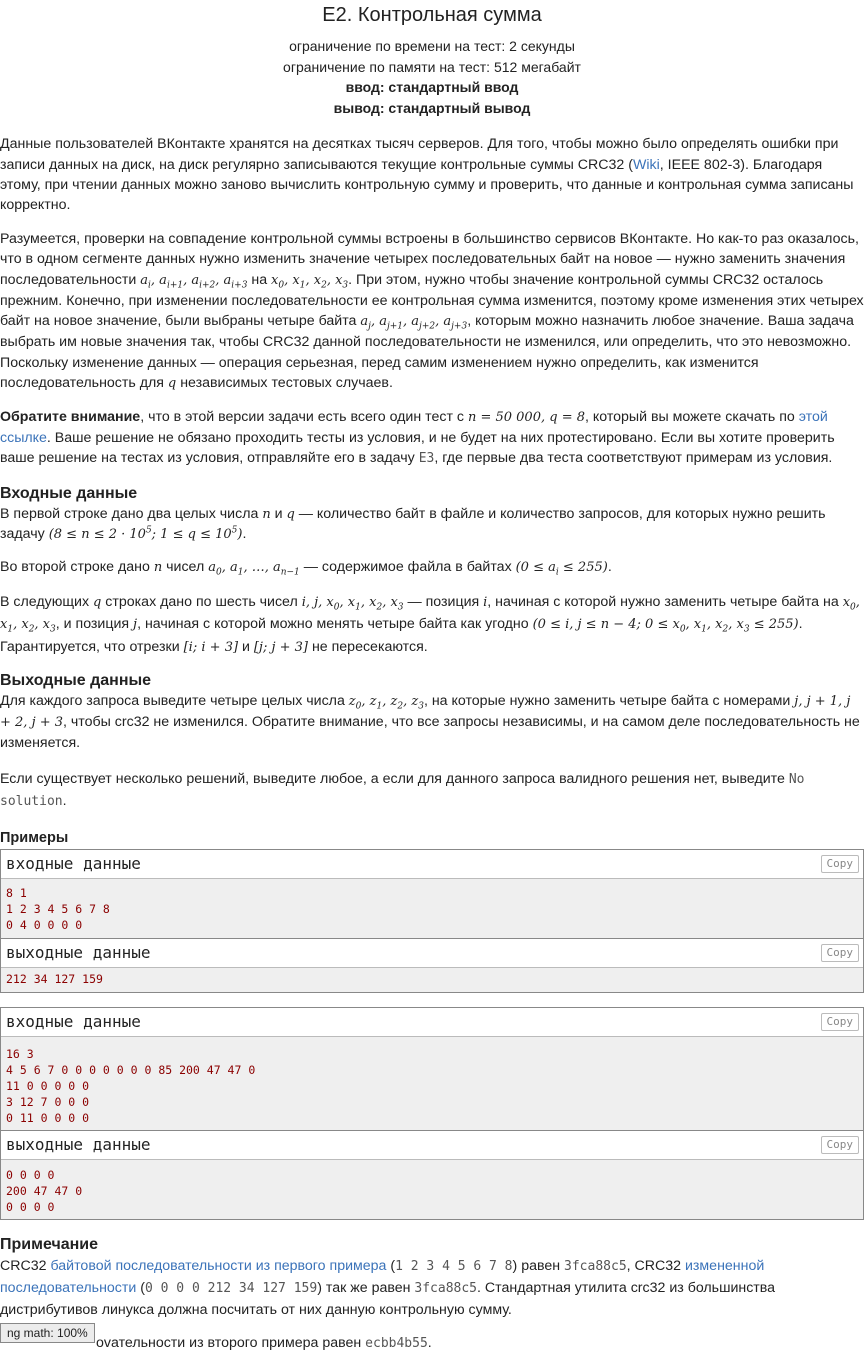 This screenshot has width=864, height=1353. What do you see at coordinates (432, 1189) in the screenshot?
I see `example-output: 0 0 0 0 200 47 47 0 0 0 0 0` at bounding box center [432, 1189].